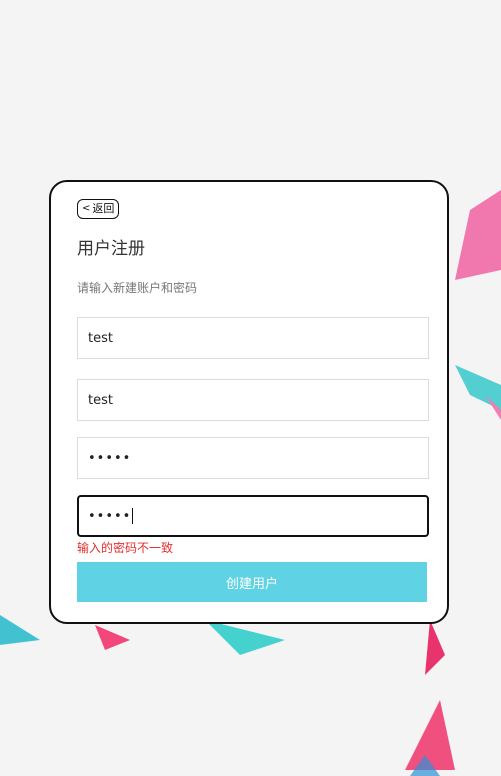 This screenshot has width=501, height=776. I want to click on back-button: < 返回, so click(98, 209).